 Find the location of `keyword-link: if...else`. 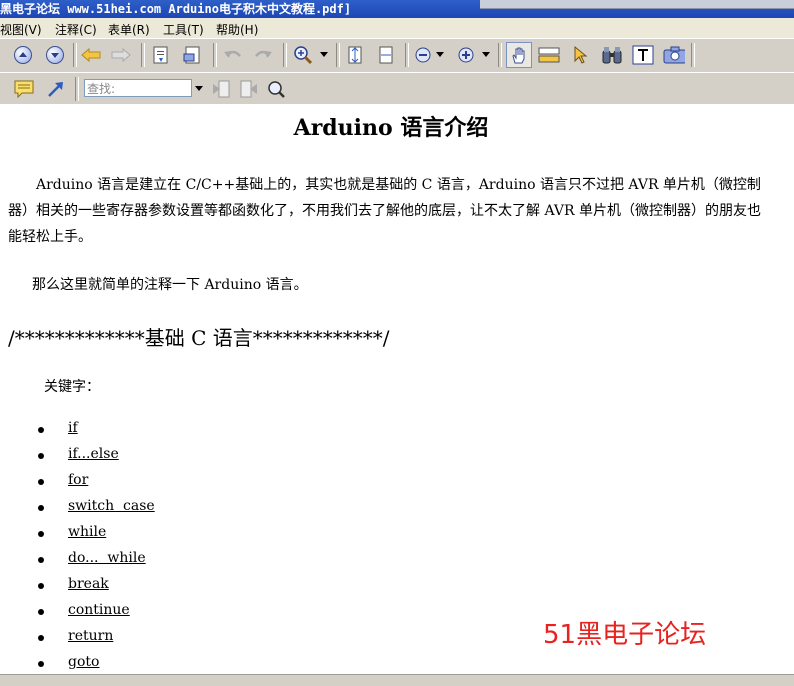

keyword-link: if...else is located at coordinates (93, 454).